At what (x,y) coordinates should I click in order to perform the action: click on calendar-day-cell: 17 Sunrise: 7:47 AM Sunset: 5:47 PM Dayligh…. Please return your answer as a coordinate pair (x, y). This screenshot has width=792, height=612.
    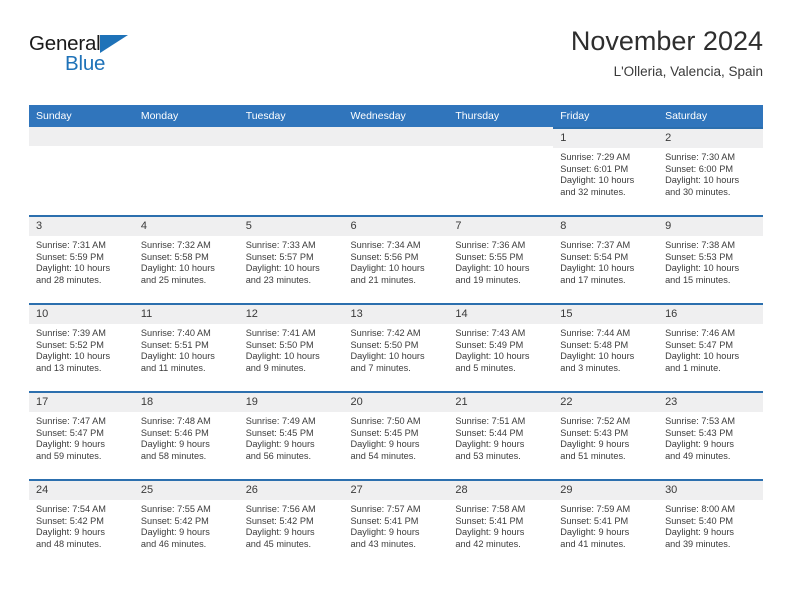
    Looking at the image, I should click on (81, 435).